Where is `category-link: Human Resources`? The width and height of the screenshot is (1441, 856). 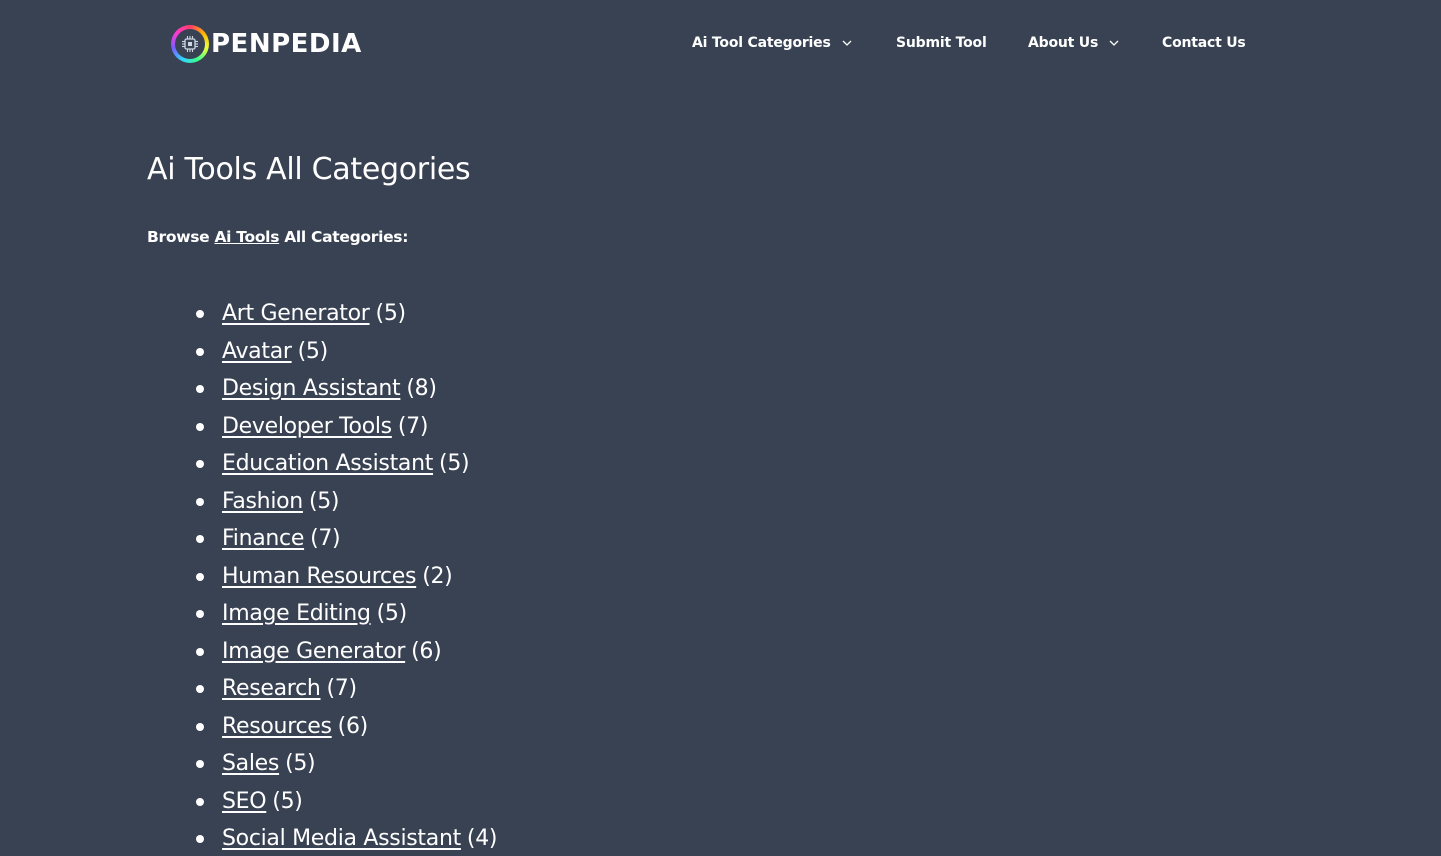
category-link: Human Resources is located at coordinates (319, 576).